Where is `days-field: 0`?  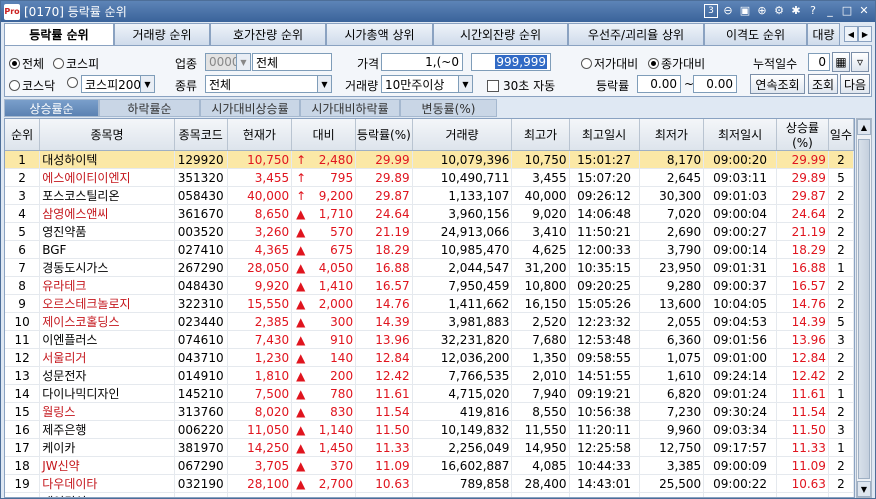 days-field: 0 is located at coordinates (819, 62).